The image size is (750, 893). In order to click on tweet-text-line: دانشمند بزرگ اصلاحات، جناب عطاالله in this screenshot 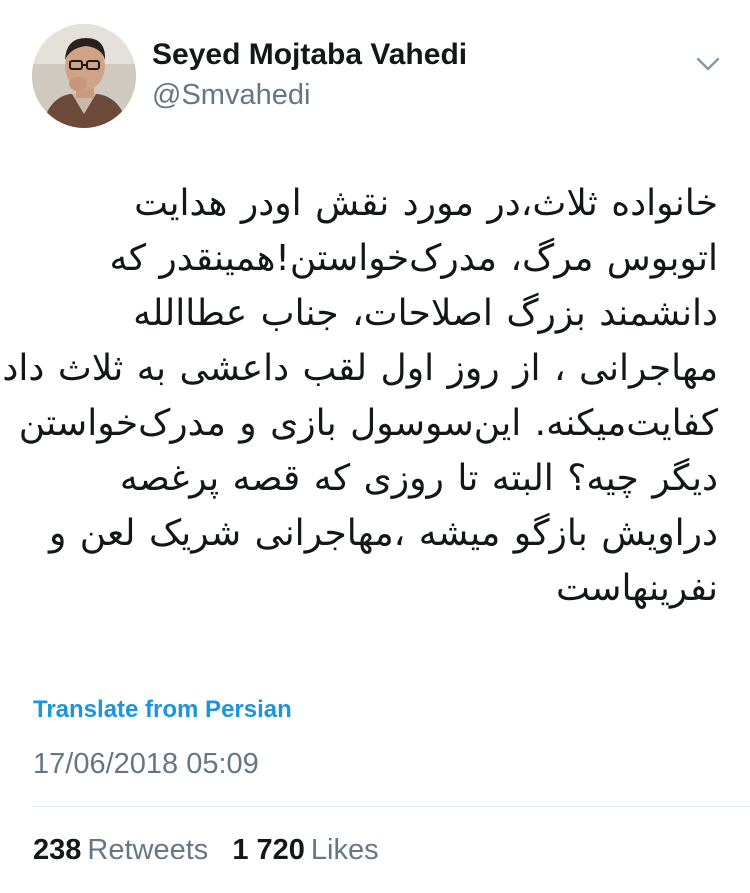, I will do `click(425, 313)`.